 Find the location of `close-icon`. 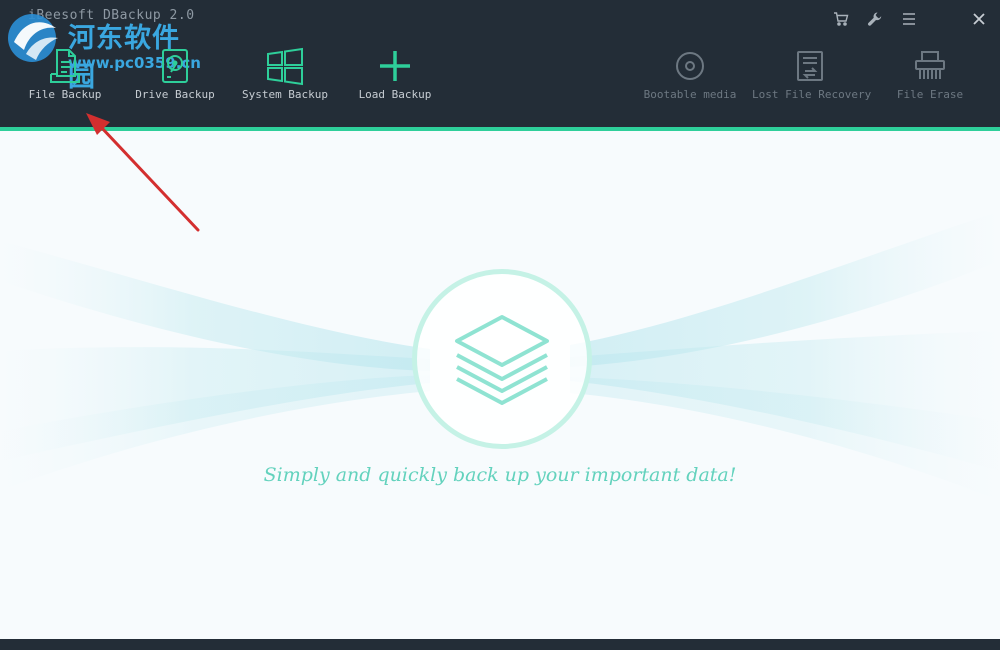

close-icon is located at coordinates (979, 19).